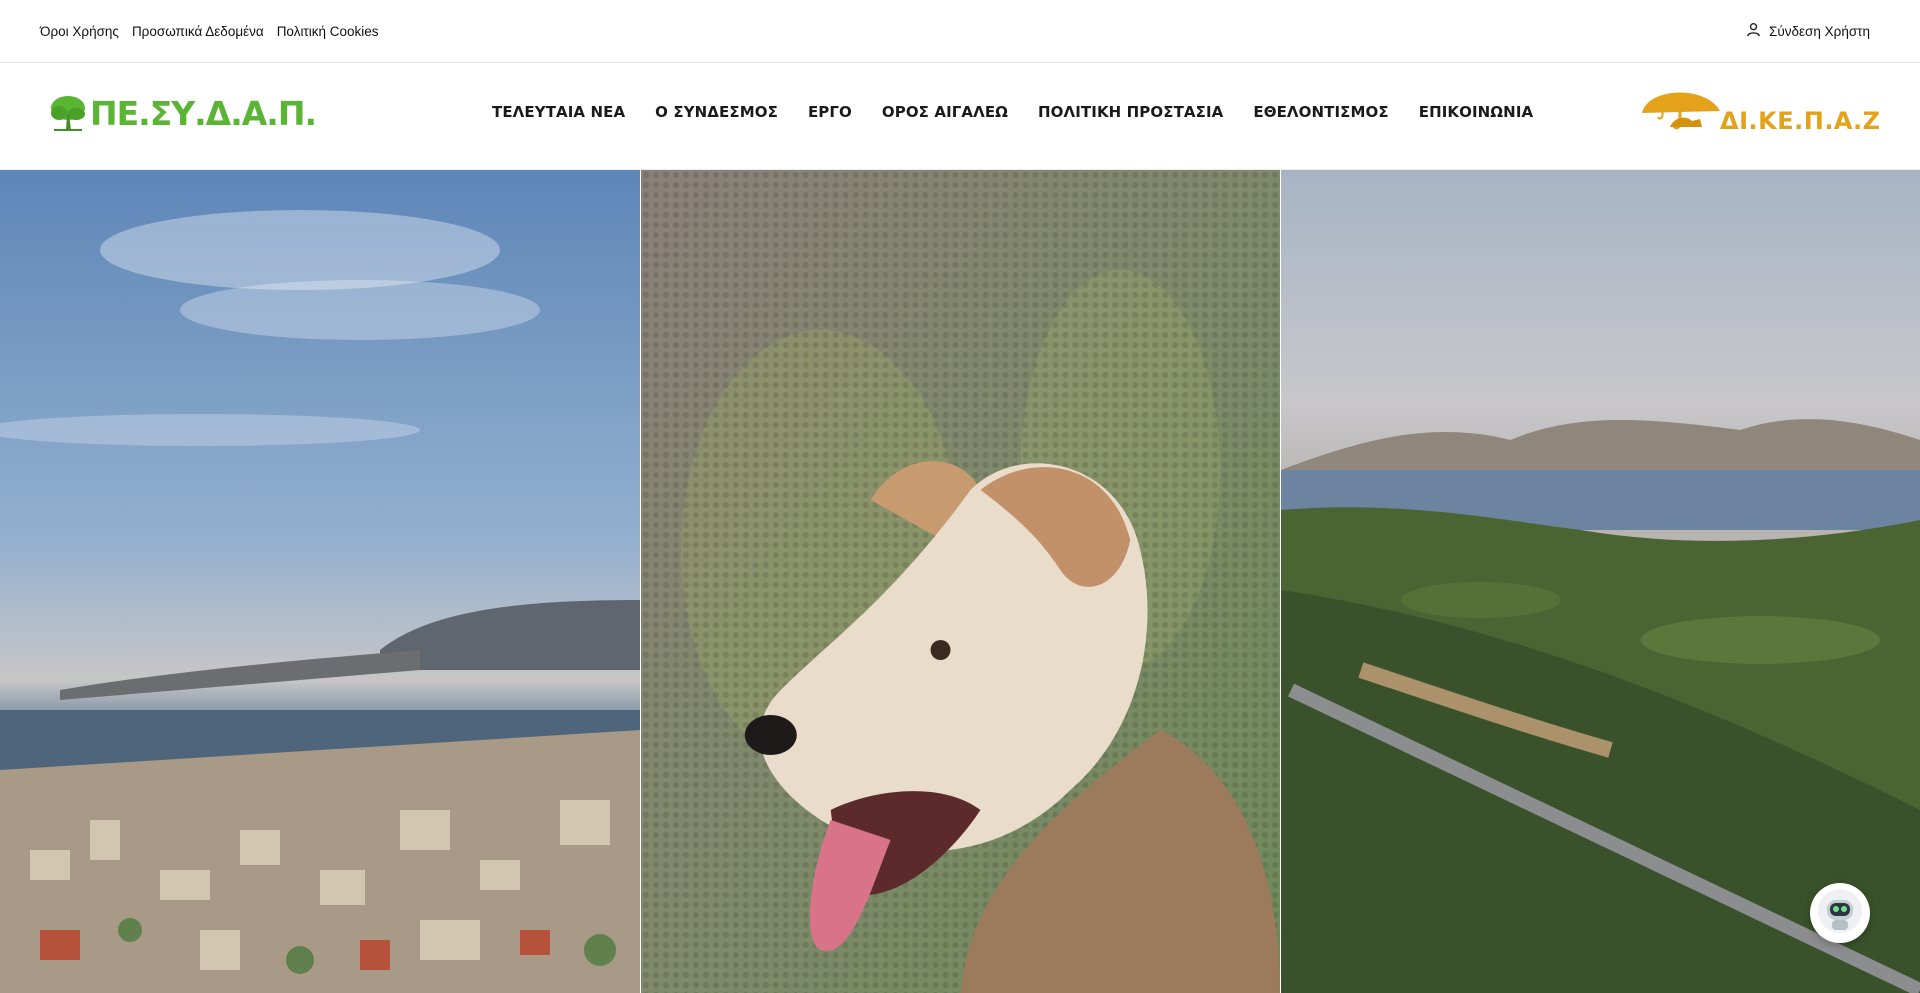  I want to click on nav-item-work: ΕΡΓΟ, so click(830, 112).